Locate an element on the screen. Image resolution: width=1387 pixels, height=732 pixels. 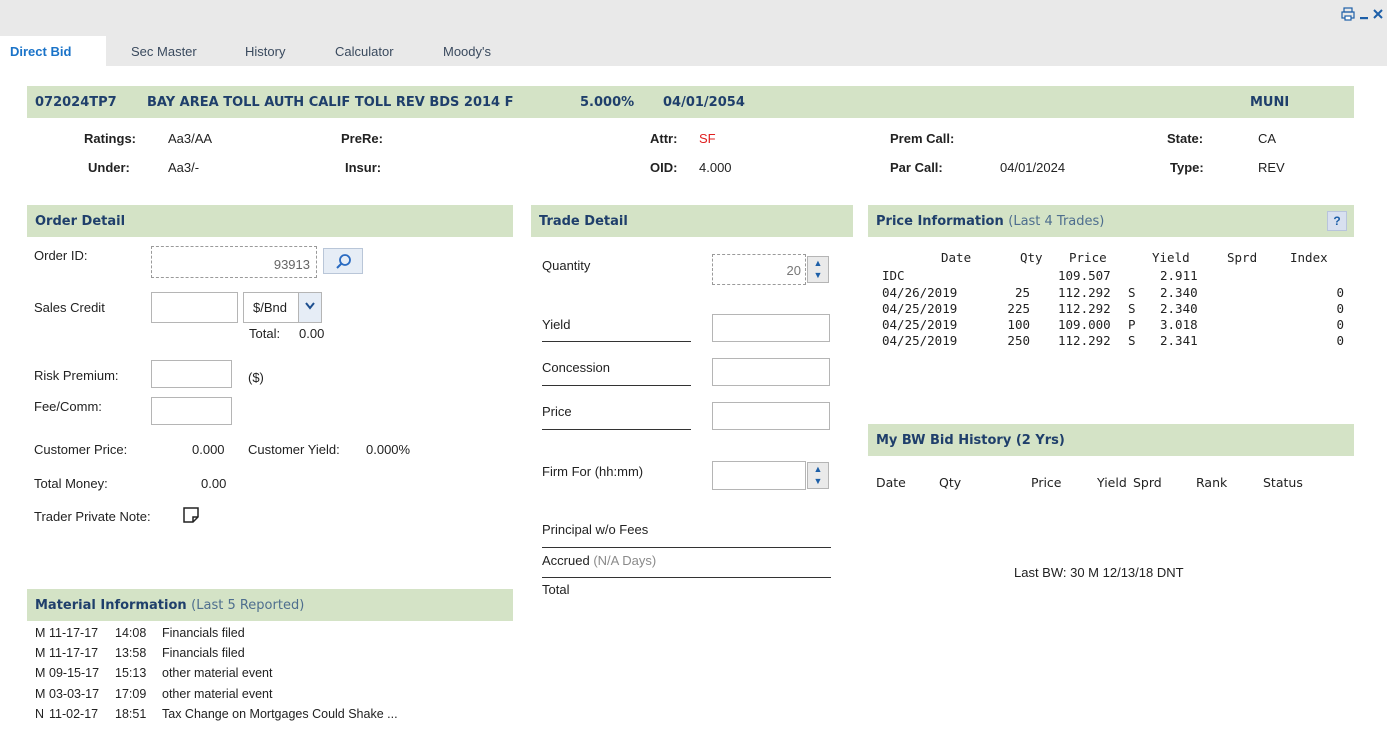
order-id-label: Order ID: is located at coordinates (61, 255).